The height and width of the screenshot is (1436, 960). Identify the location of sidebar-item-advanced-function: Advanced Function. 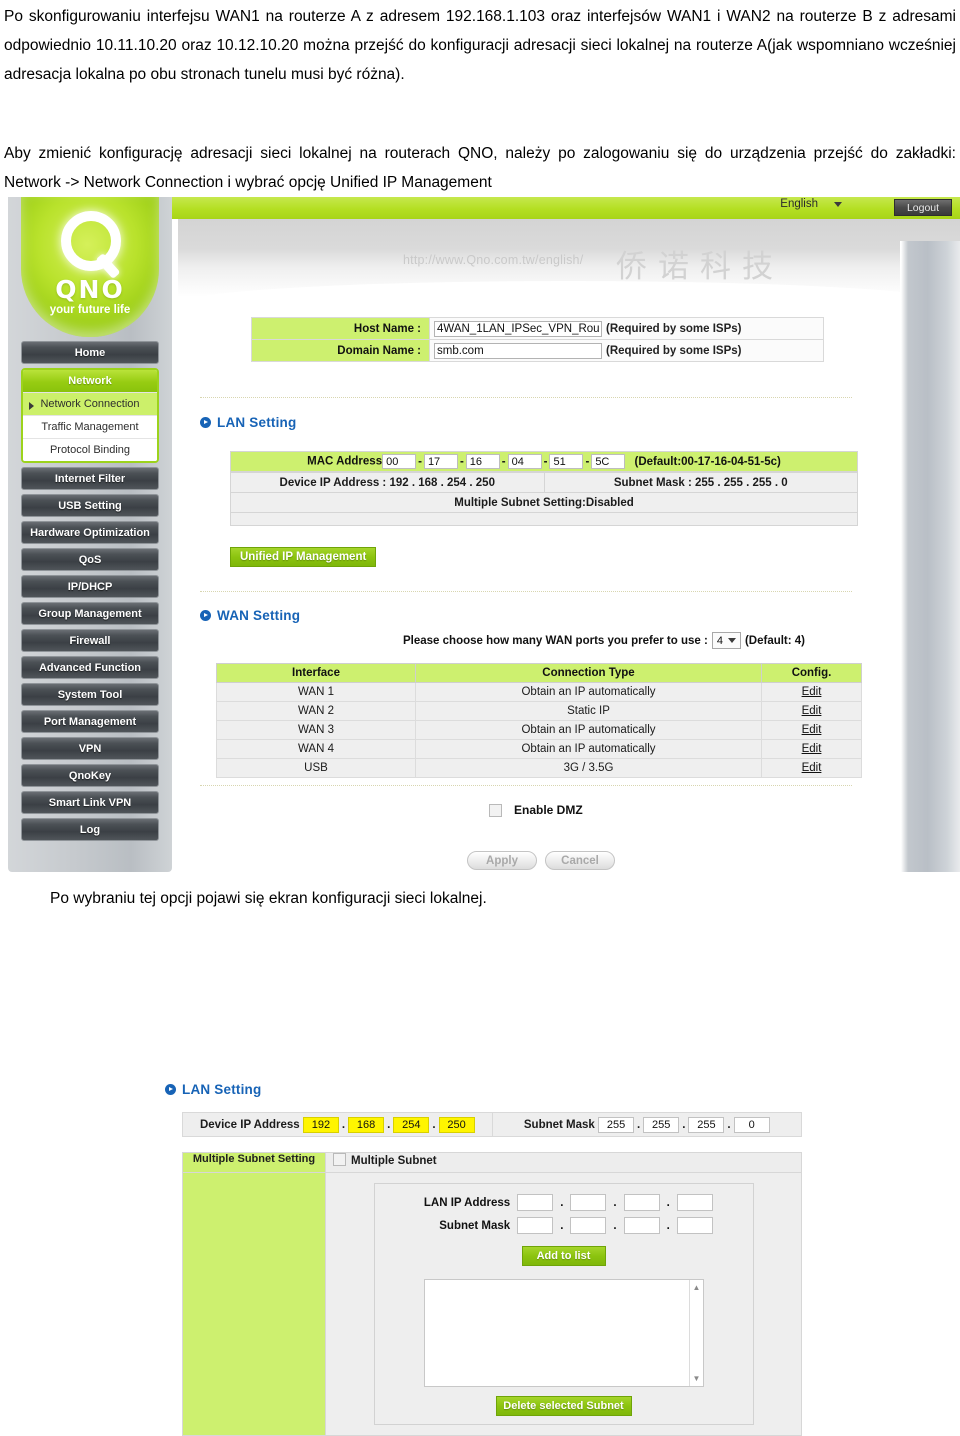
(90, 667).